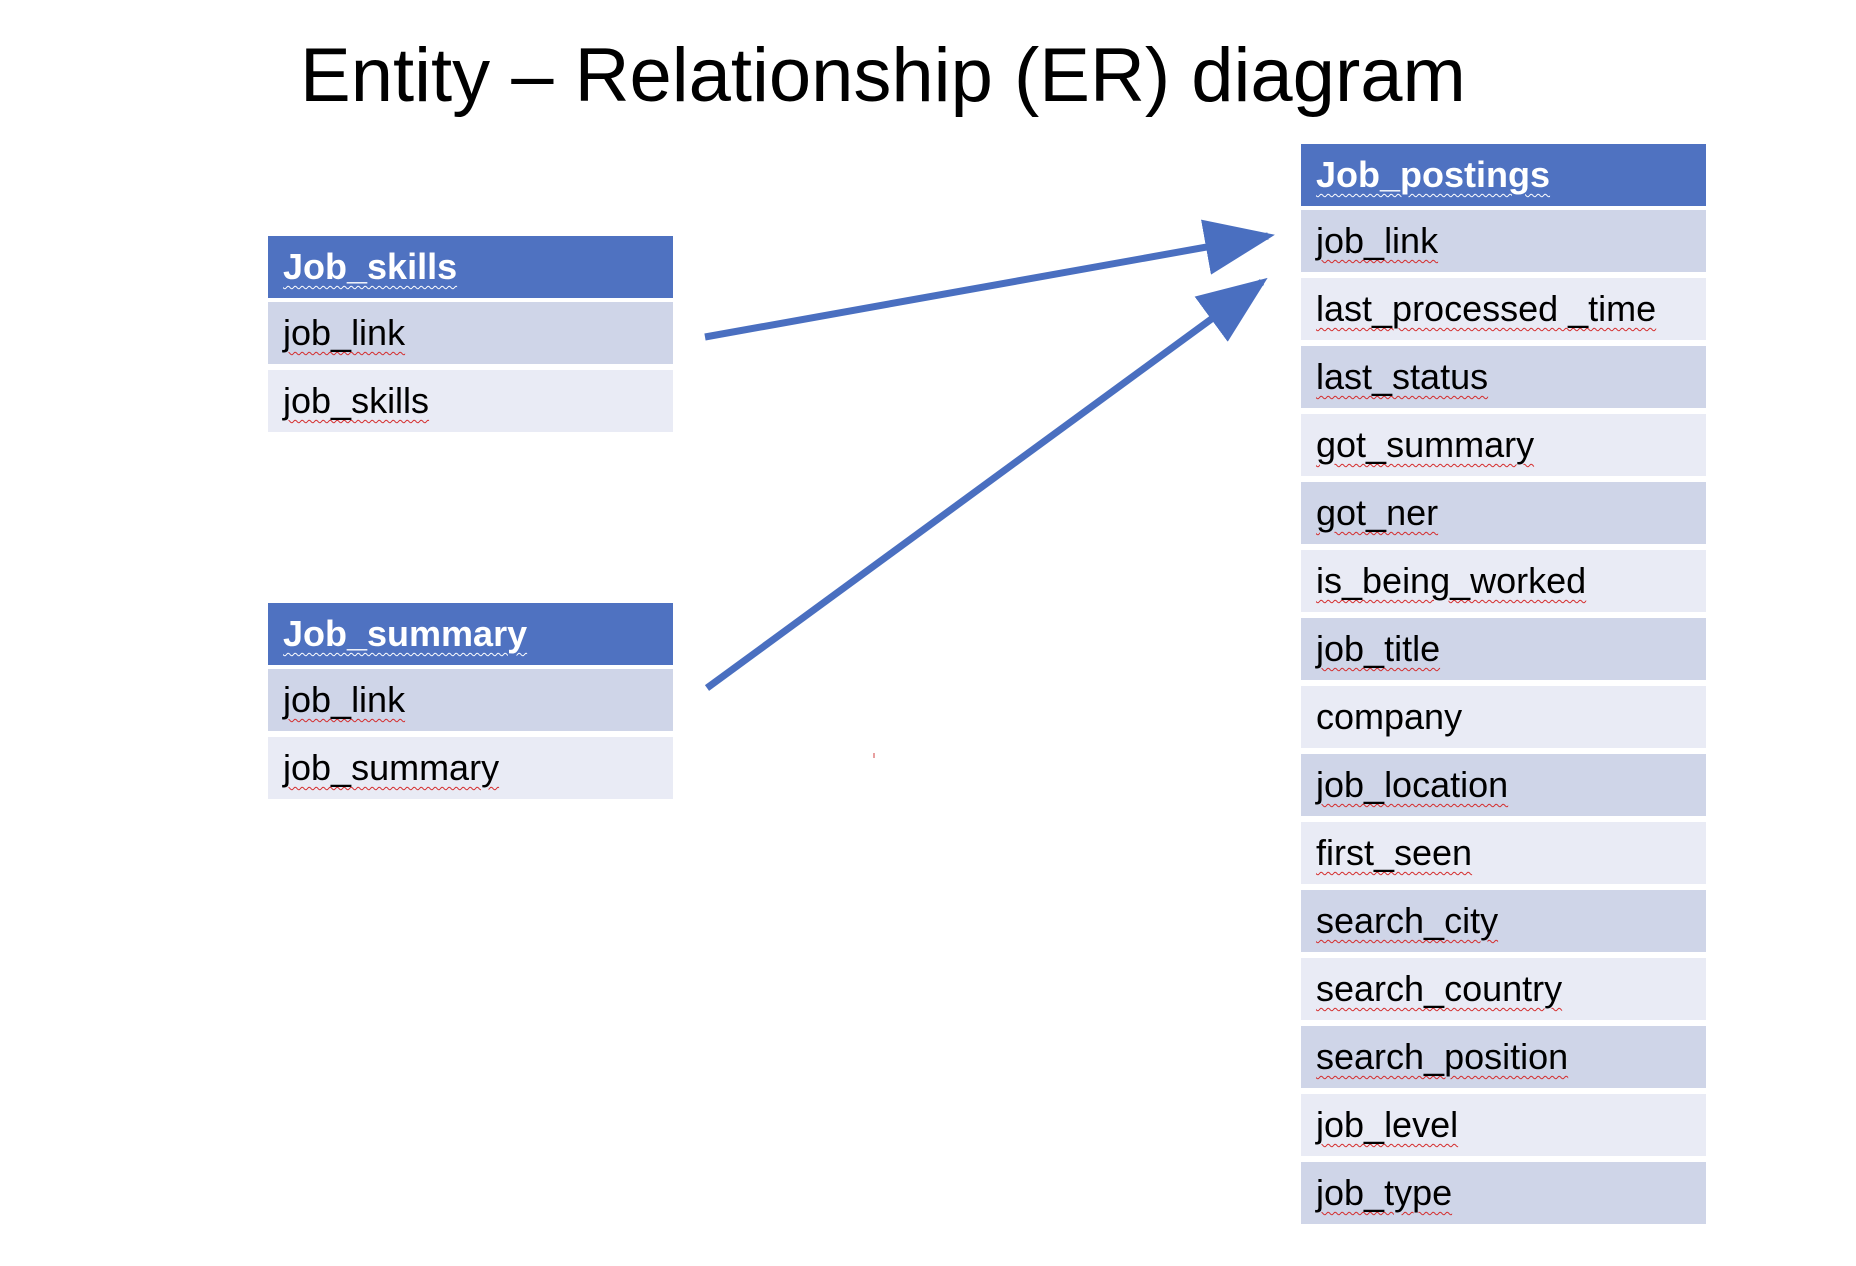 The width and height of the screenshot is (1856, 1266). Describe the element at coordinates (1387, 1124) in the screenshot. I see `field-label: job_level` at that location.